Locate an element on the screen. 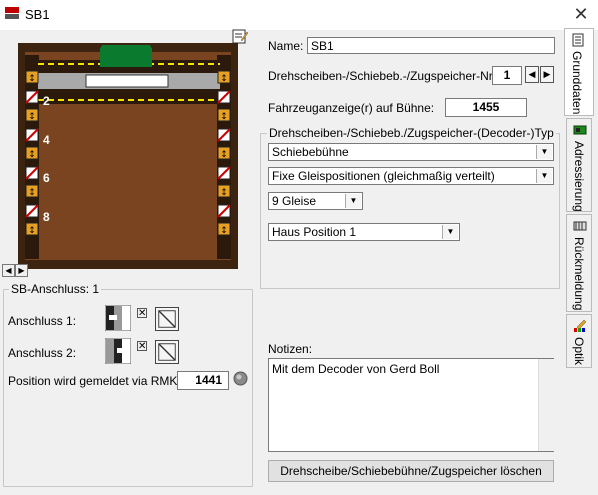 The width and height of the screenshot is (598, 495). window-title: SB1 is located at coordinates (37, 14).